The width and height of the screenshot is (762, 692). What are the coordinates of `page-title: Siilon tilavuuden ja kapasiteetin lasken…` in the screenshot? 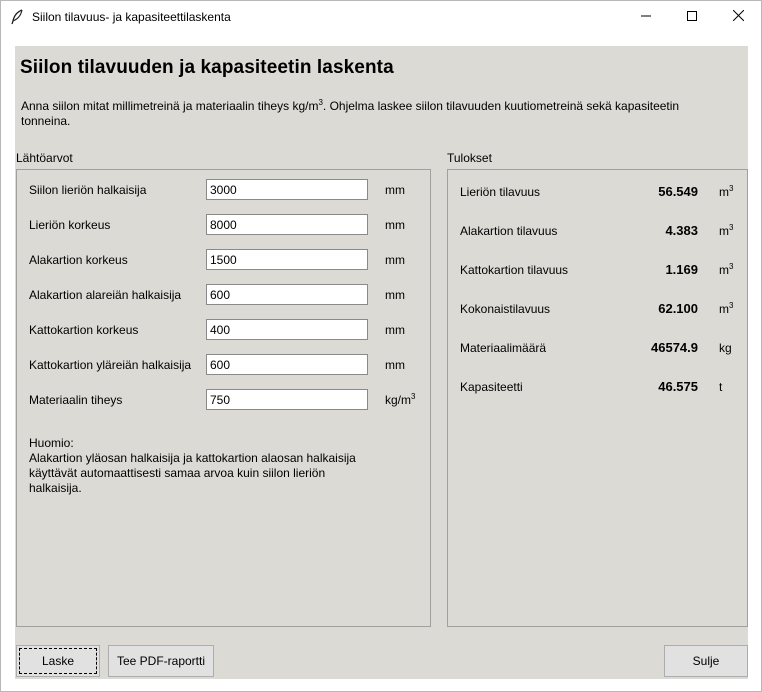 It's located at (207, 67).